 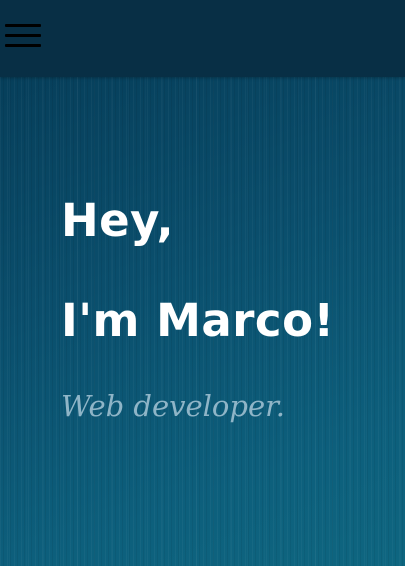 What do you see at coordinates (118, 220) in the screenshot?
I see `greeting-line-1: Hey,` at bounding box center [118, 220].